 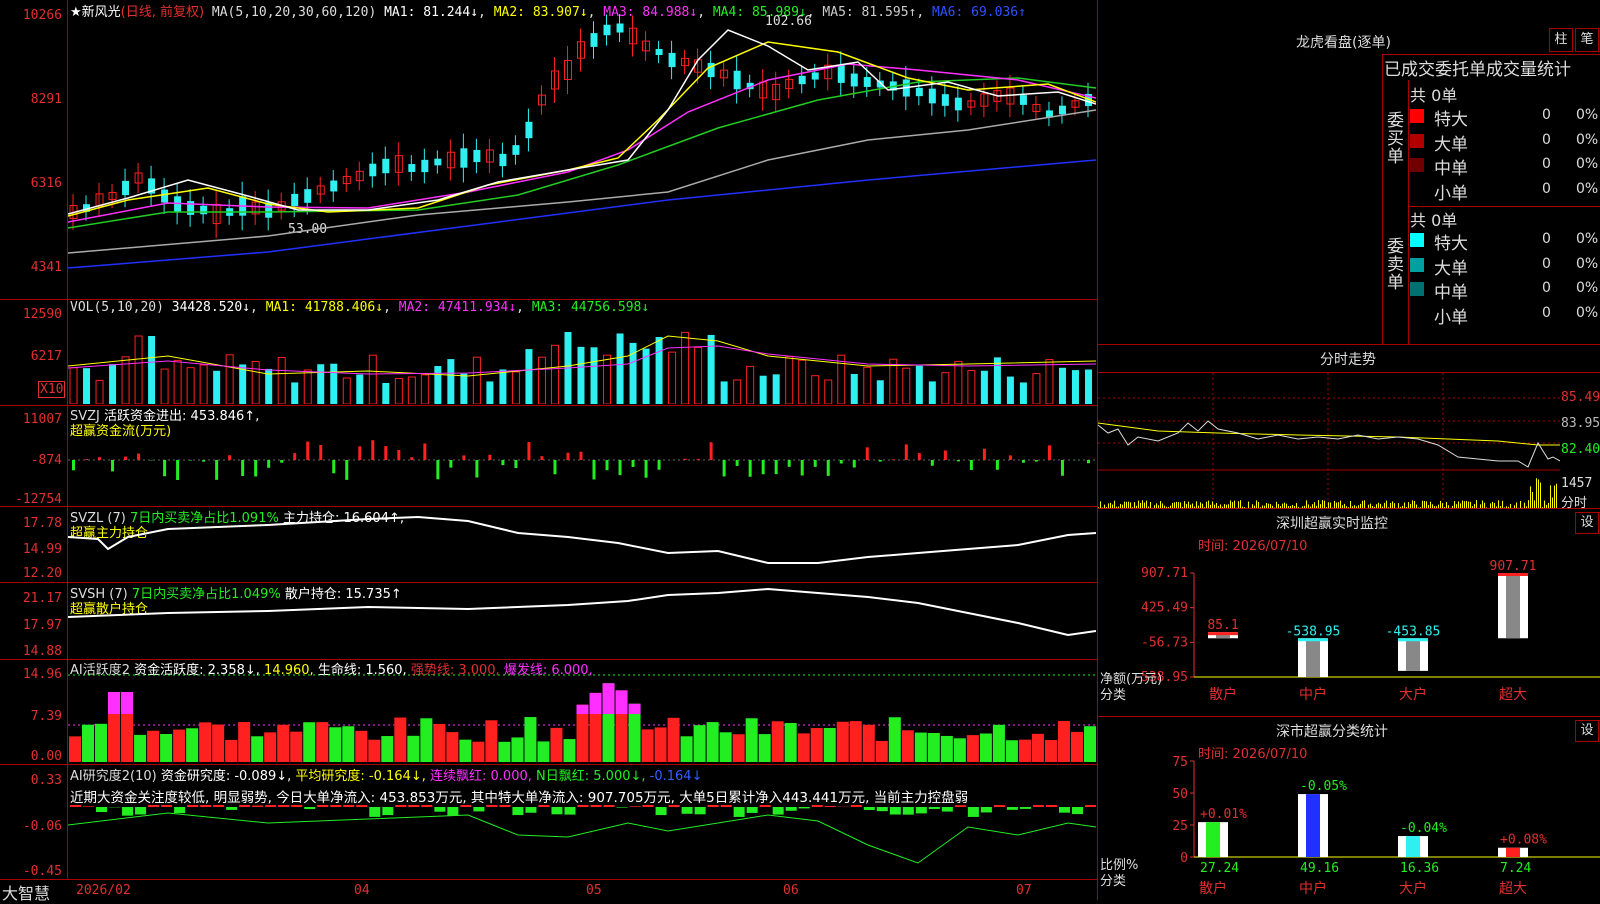 I want to click on ai1-chart, so click(x=582, y=714).